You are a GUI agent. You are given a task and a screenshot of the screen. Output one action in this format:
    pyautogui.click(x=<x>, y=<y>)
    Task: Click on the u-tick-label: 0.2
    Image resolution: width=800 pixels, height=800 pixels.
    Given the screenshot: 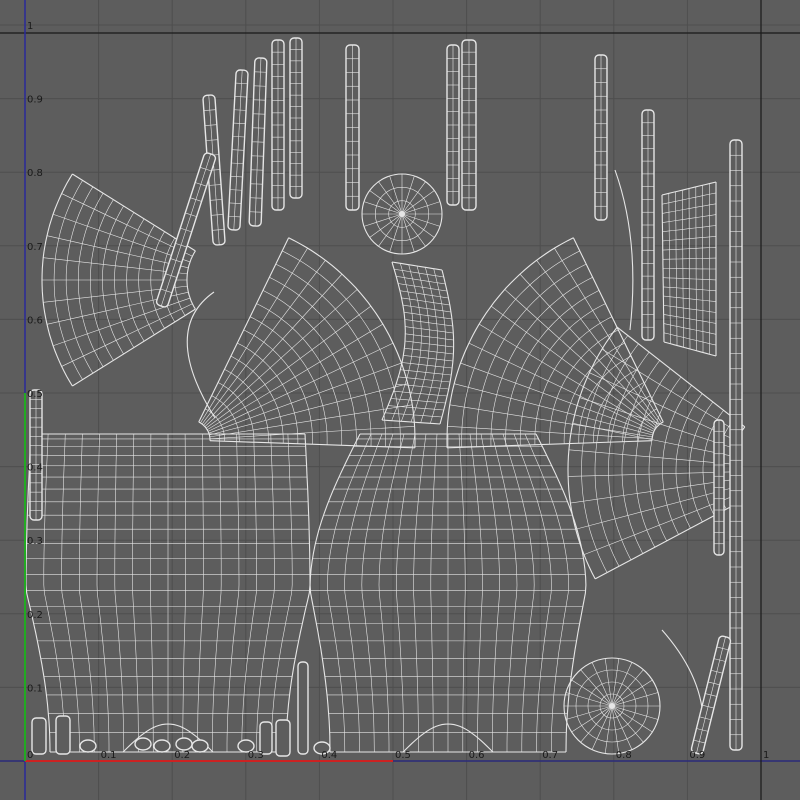 What is the action you would take?
    pyautogui.click(x=182, y=755)
    